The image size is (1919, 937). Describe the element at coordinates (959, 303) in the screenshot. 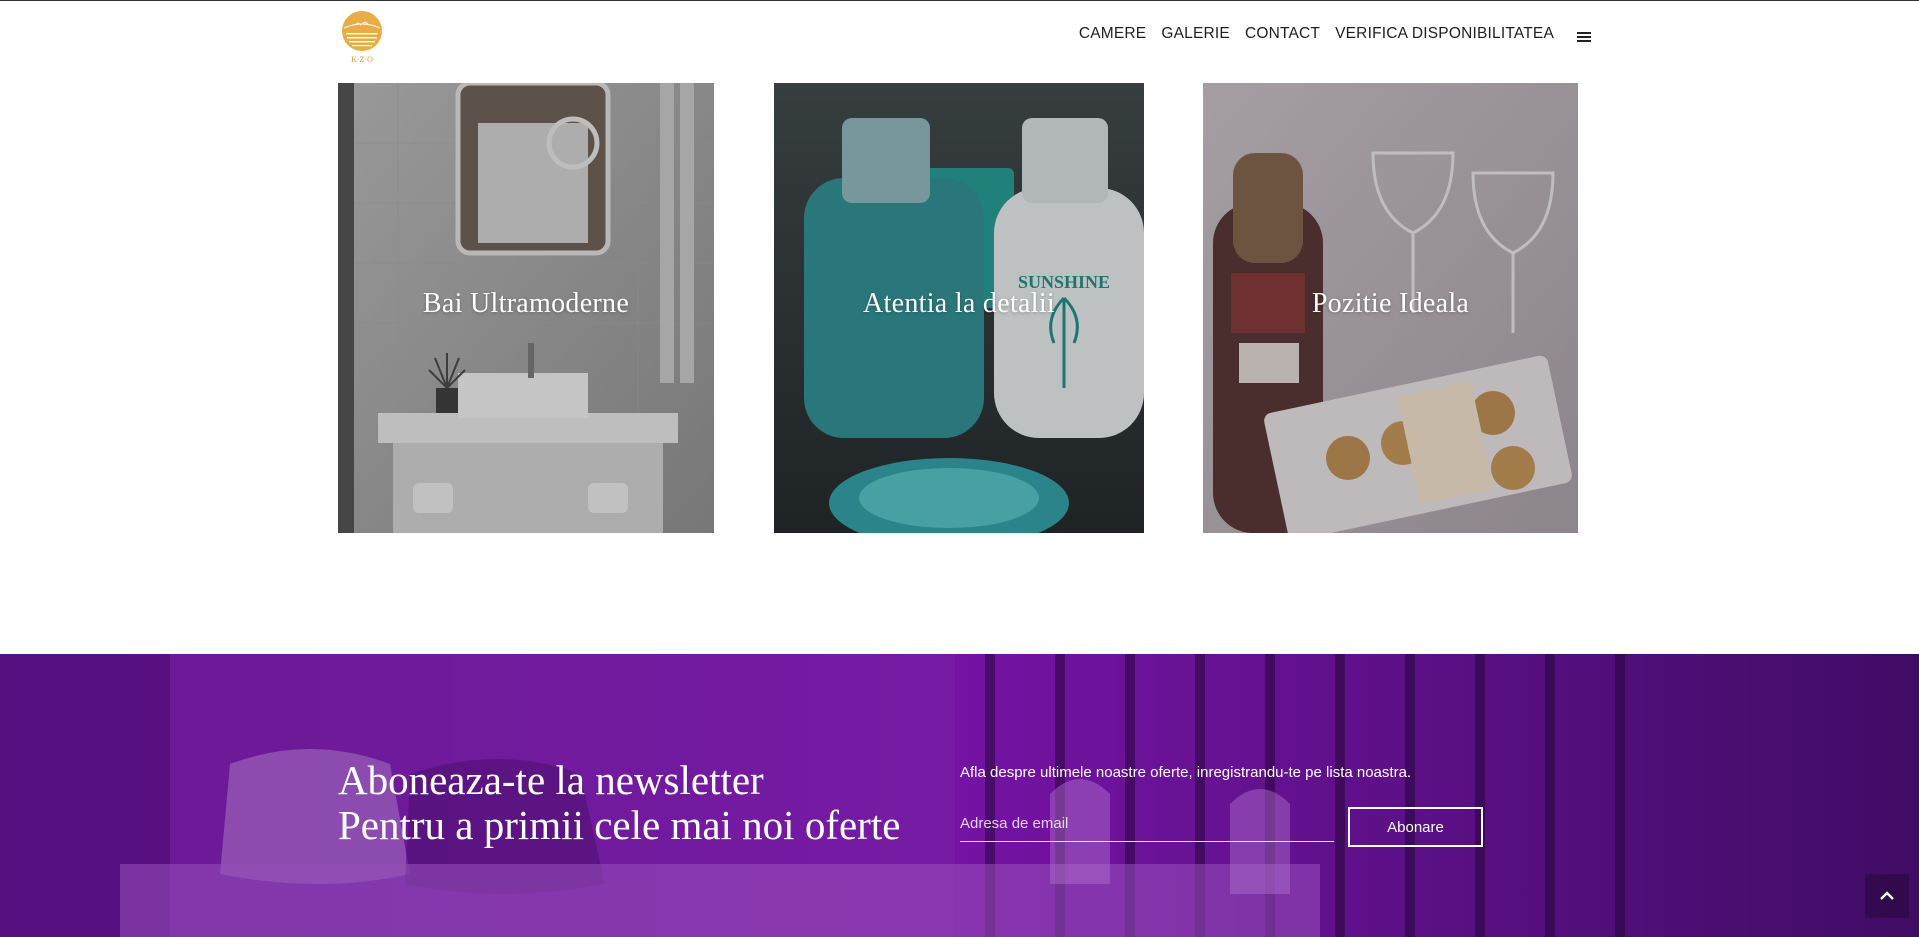

I see `feature-title: Atentia la detalii` at that location.